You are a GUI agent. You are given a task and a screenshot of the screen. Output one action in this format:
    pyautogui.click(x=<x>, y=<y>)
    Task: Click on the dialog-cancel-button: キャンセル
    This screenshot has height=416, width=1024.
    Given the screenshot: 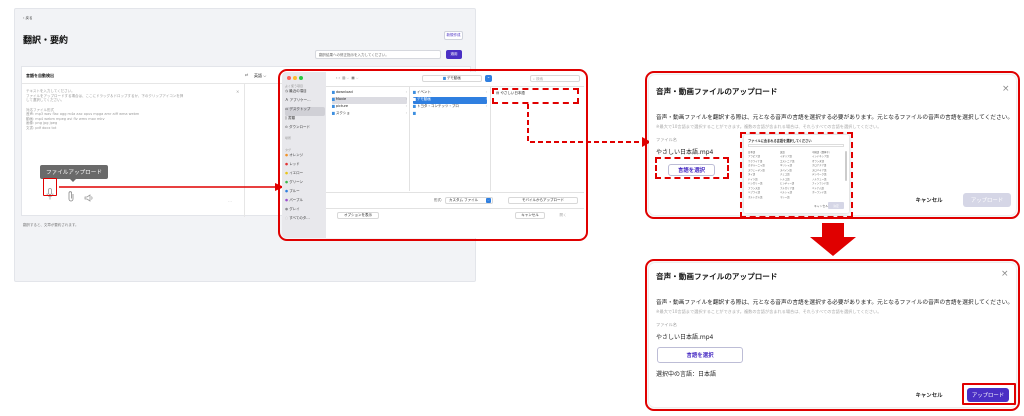 What is the action you would take?
    pyautogui.click(x=530, y=215)
    